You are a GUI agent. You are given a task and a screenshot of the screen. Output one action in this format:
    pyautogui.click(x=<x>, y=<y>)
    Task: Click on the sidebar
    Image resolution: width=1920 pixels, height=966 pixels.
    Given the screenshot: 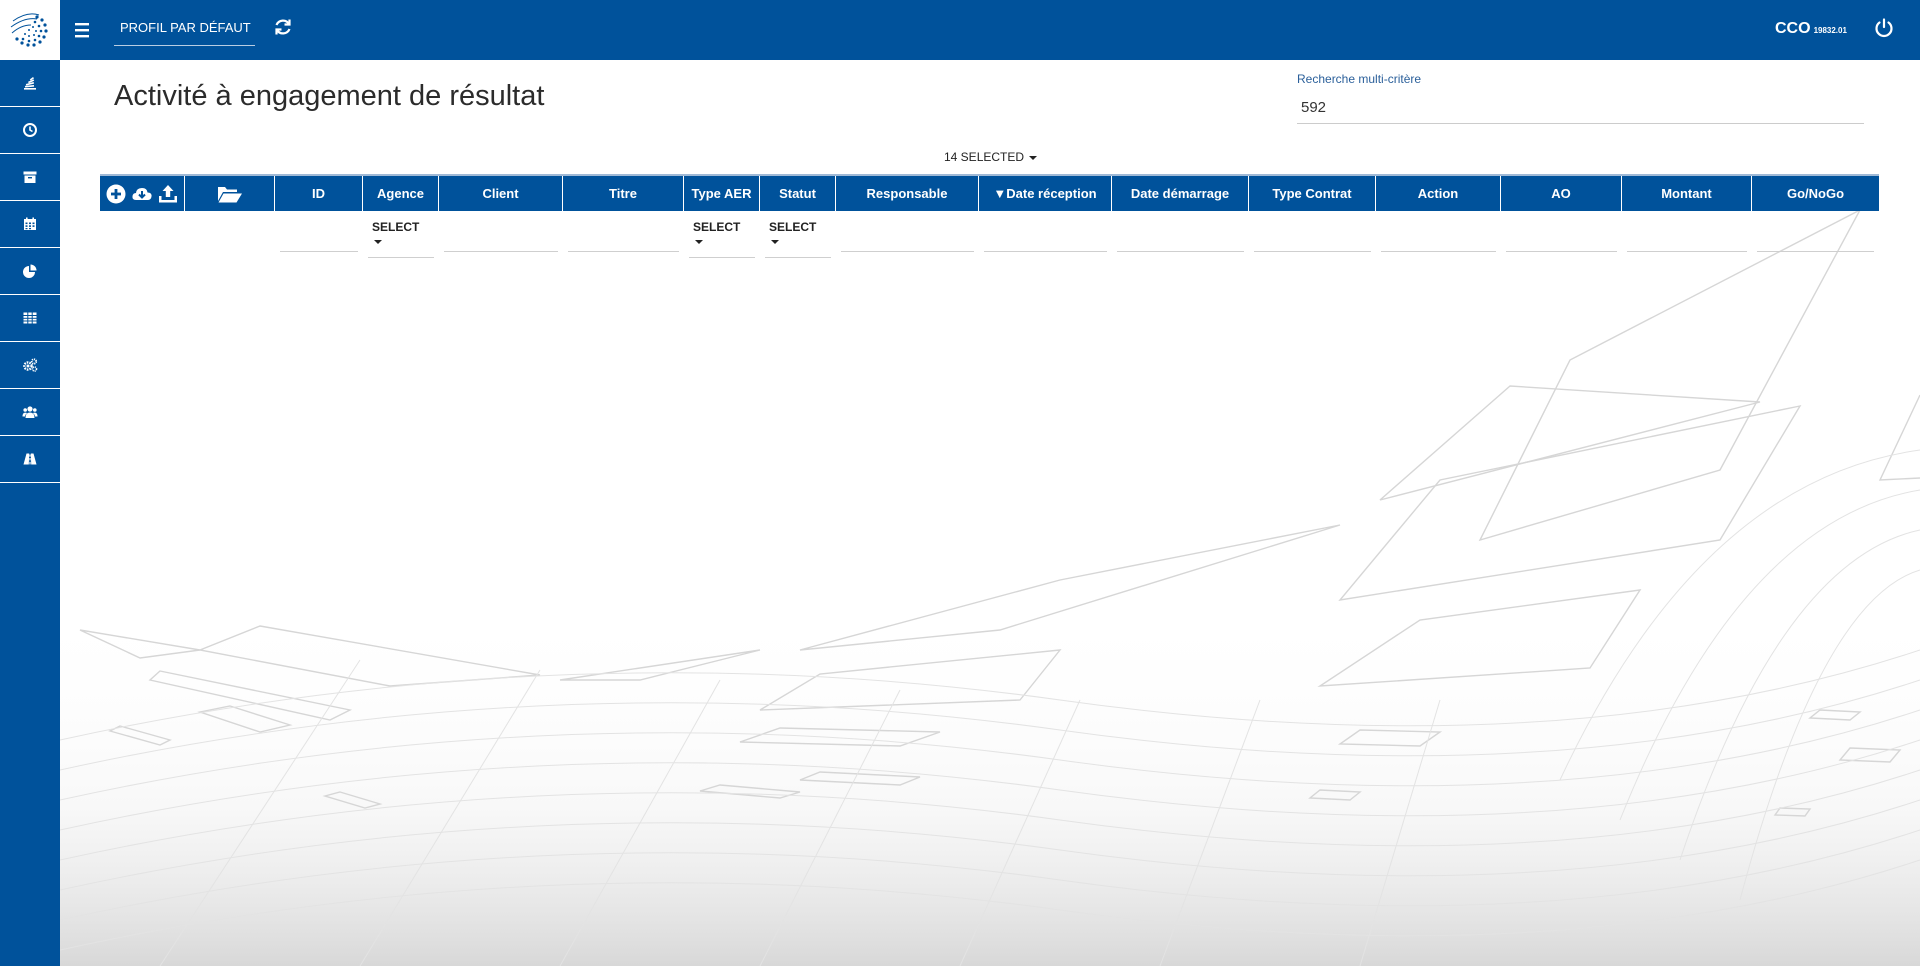 What is the action you would take?
    pyautogui.click(x=30, y=513)
    